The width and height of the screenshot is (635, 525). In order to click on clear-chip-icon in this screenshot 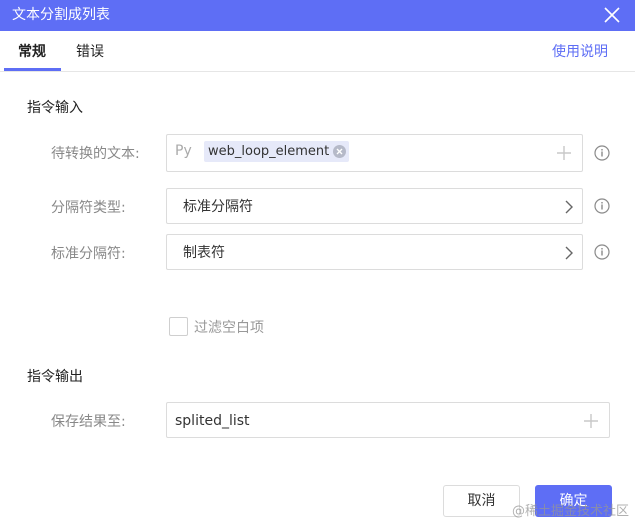, I will do `click(340, 151)`.